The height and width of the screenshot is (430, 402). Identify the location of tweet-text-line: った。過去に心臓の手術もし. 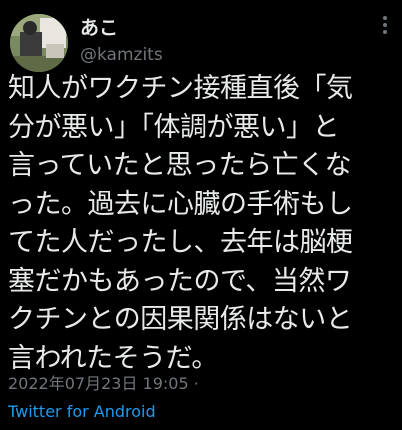
(180, 204).